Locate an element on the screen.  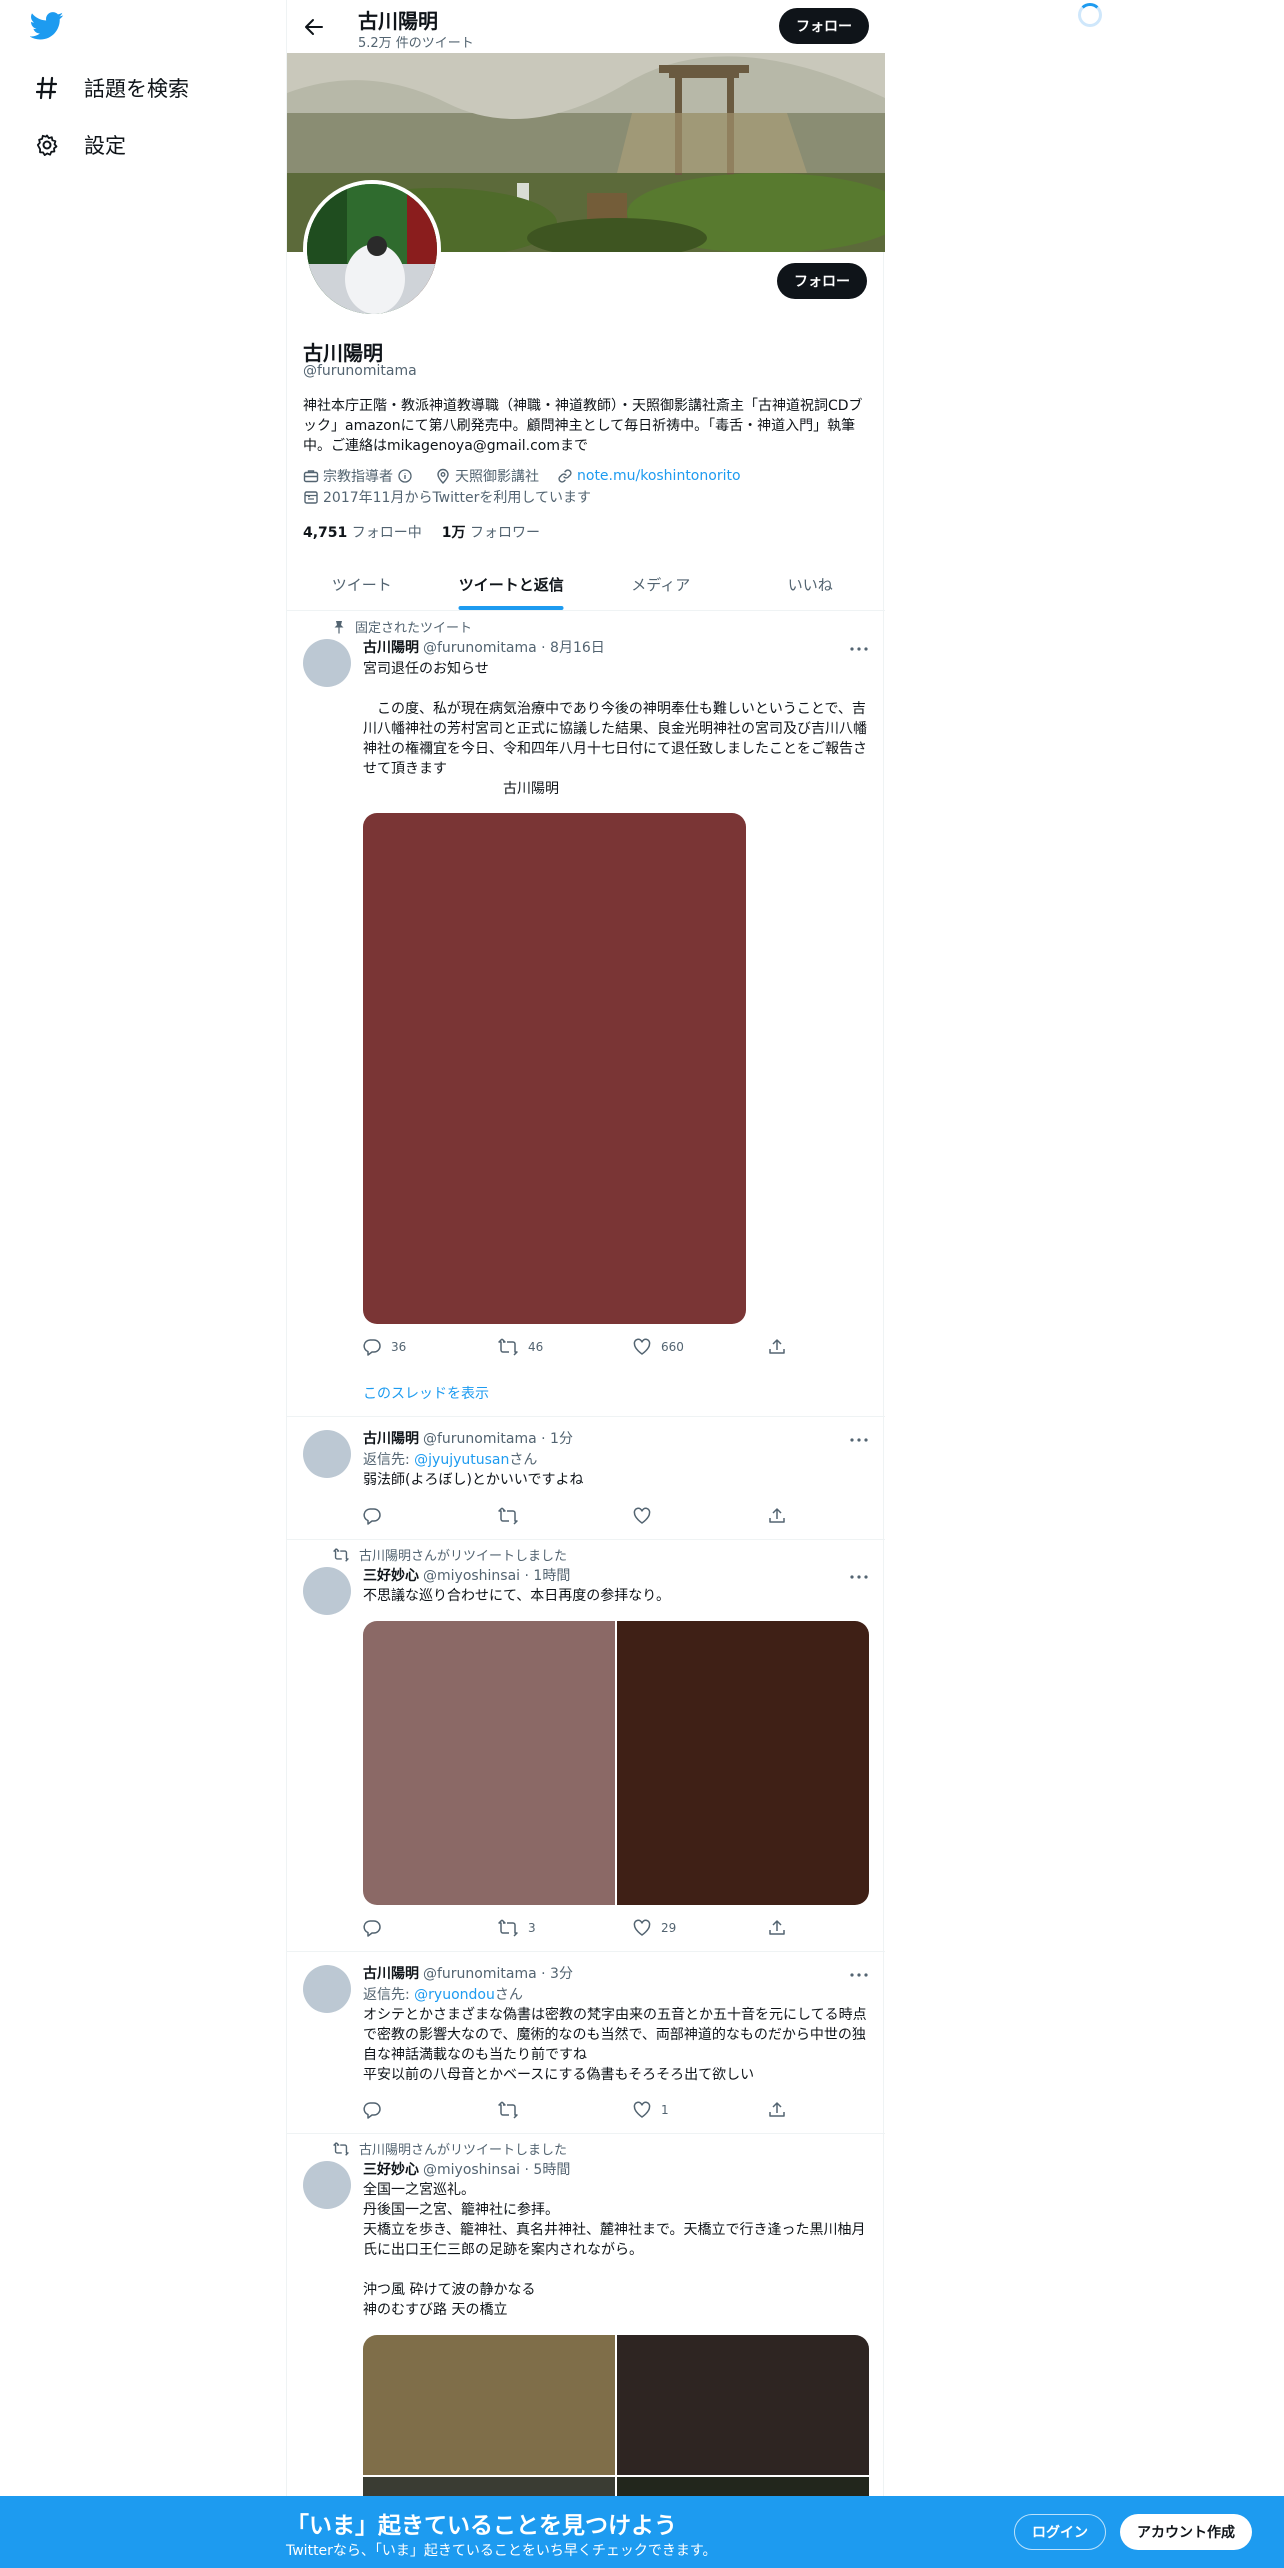
like-button is located at coordinates (673, 1516).